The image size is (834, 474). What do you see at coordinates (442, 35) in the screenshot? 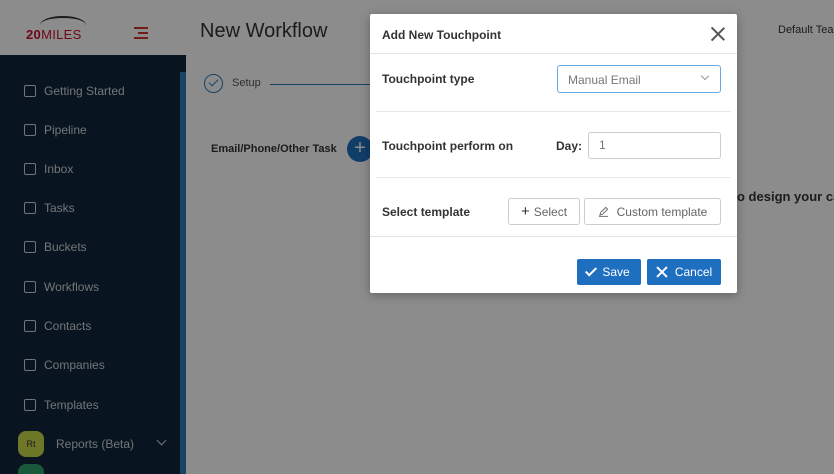
I see `modal-title: Add New Touchpoint` at bounding box center [442, 35].